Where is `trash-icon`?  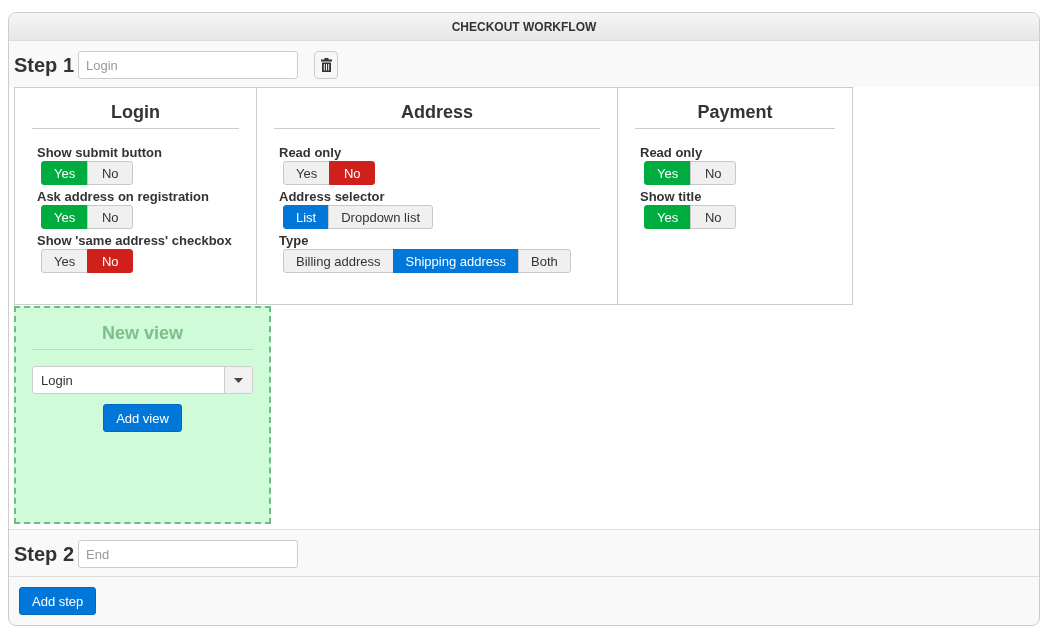
trash-icon is located at coordinates (326, 65).